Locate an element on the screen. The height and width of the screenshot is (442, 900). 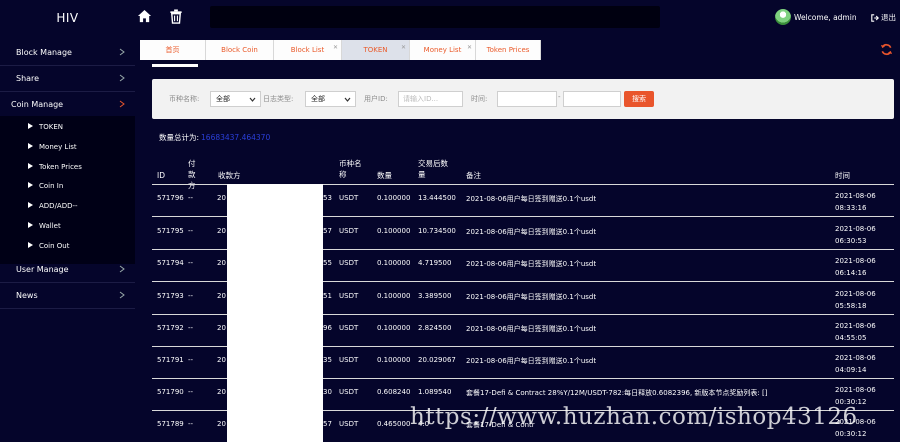
cell-clock: 04:09:14 is located at coordinates (851, 370).